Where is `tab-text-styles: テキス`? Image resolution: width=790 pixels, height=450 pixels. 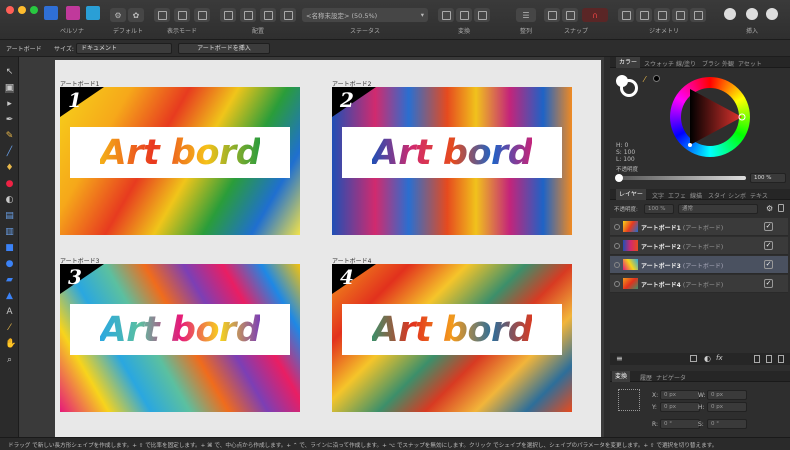 tab-text-styles: テキス is located at coordinates (759, 195).